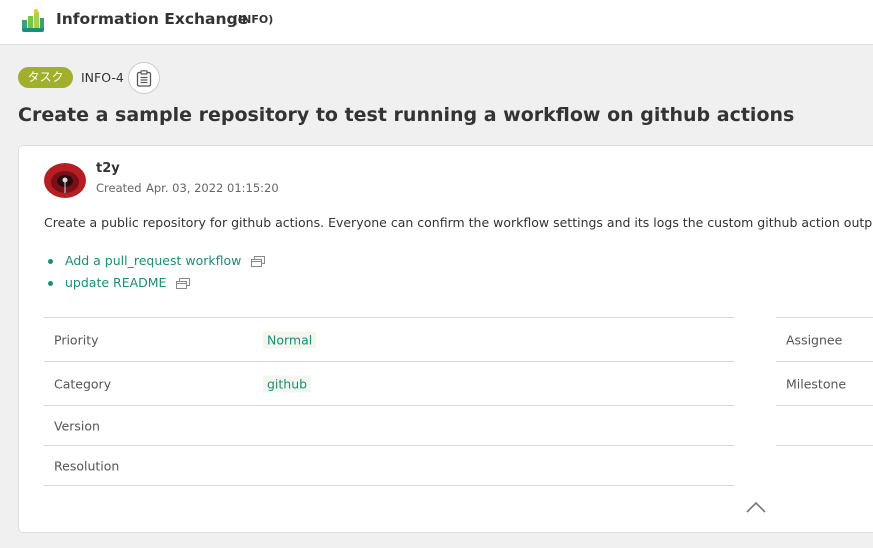  I want to click on priority-label: Priority, so click(76, 339).